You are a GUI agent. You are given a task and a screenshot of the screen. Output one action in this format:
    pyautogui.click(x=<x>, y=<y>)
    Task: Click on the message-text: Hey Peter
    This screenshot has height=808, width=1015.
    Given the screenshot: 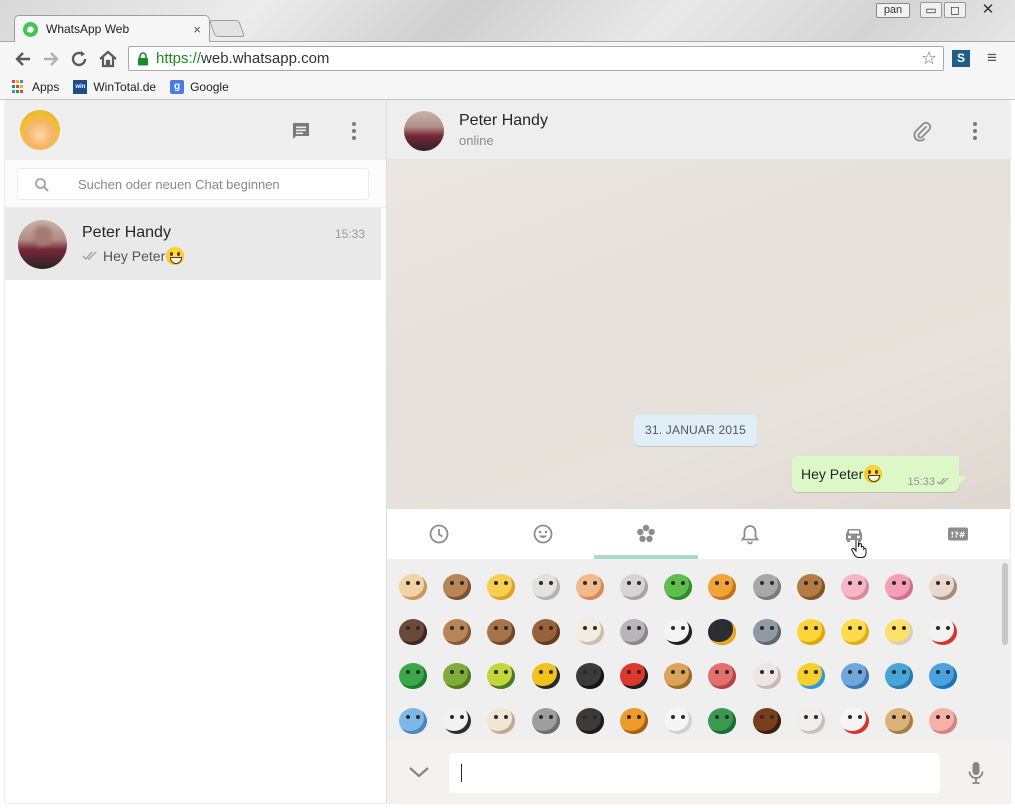 What is the action you would take?
    pyautogui.click(x=832, y=474)
    